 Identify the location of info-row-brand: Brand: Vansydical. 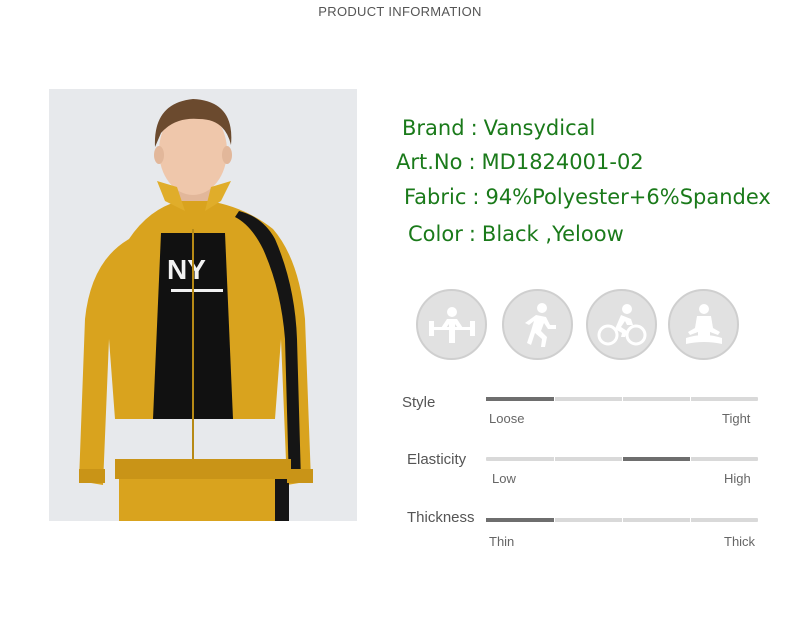
(498, 128).